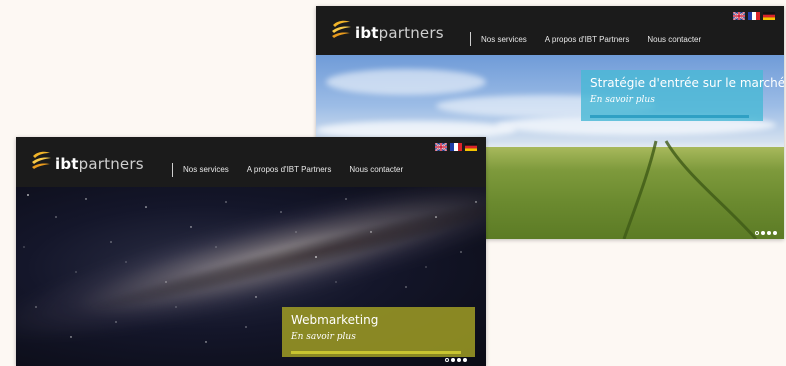  I want to click on caption-title: Webmarketing, so click(335, 320).